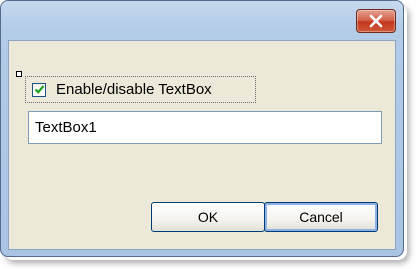  I want to click on close-button, so click(376, 21).